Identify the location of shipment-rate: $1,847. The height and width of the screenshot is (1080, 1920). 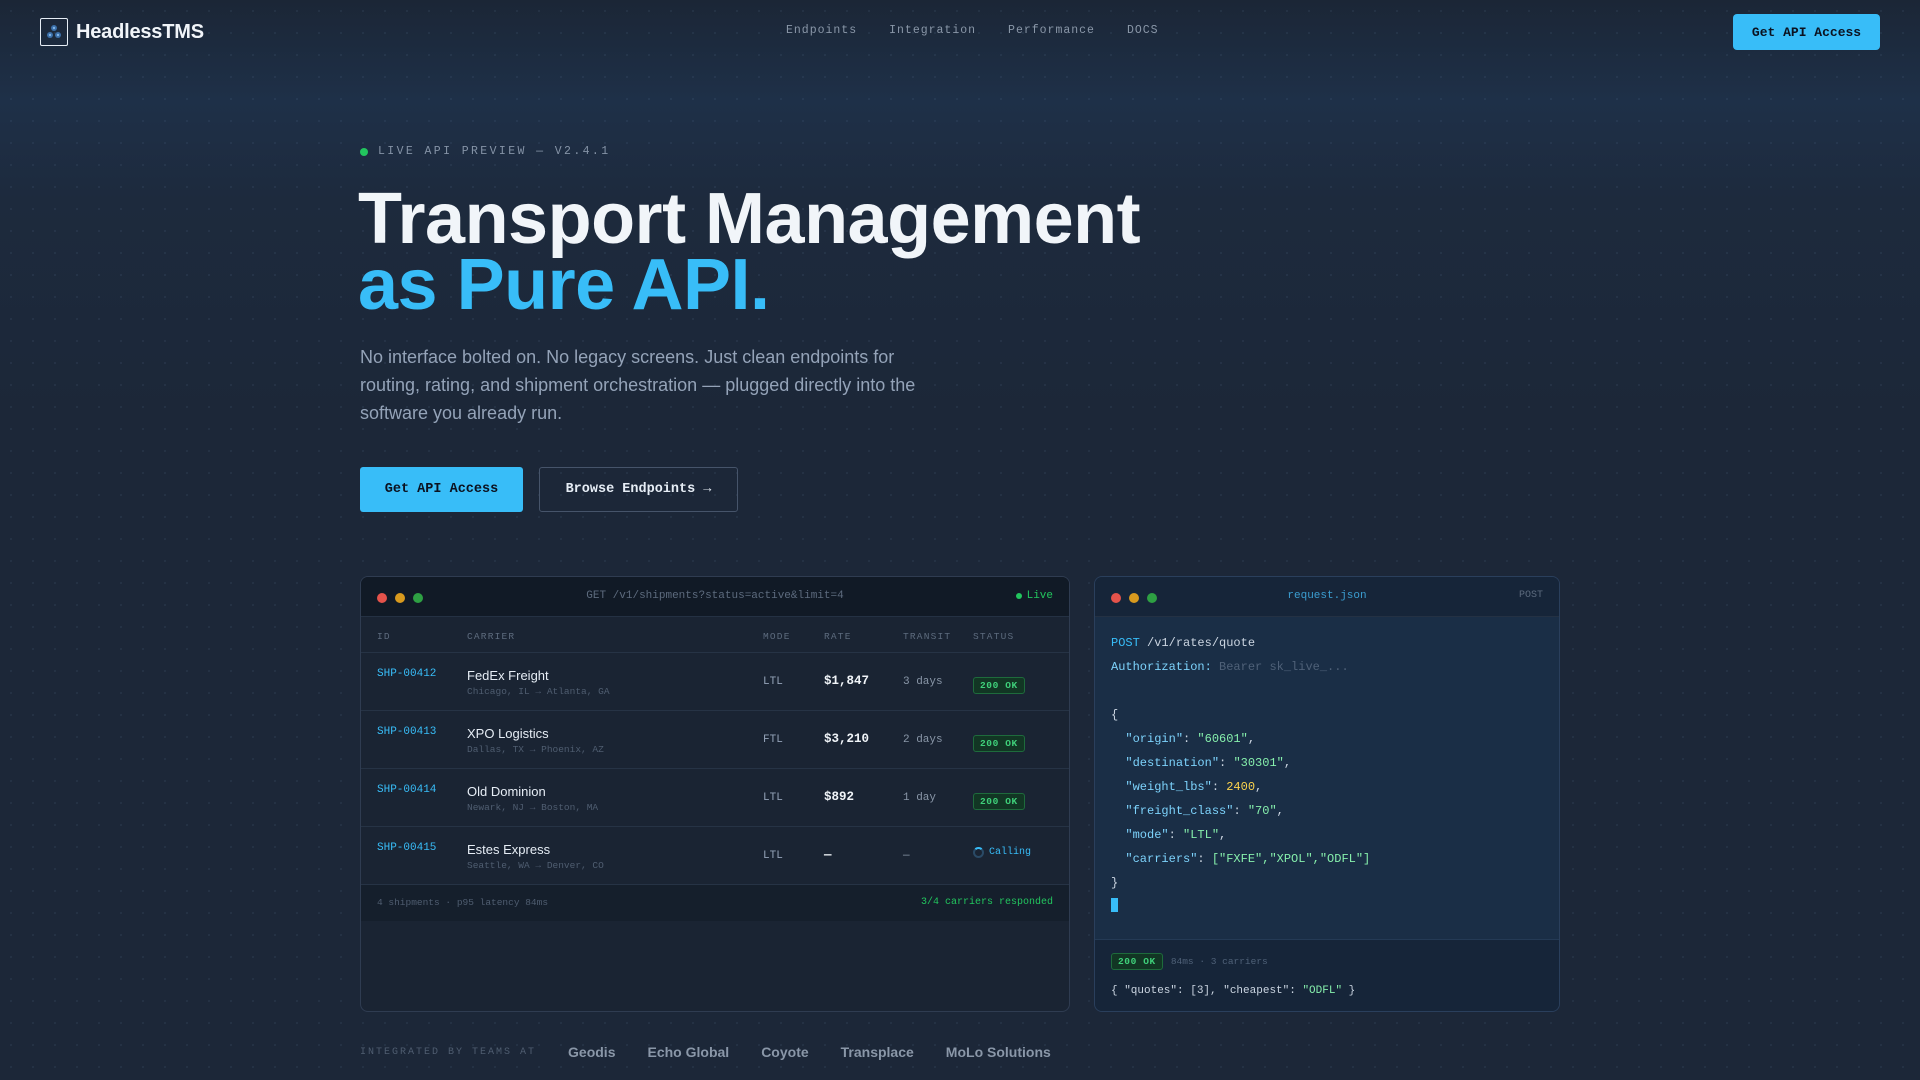
(847, 681).